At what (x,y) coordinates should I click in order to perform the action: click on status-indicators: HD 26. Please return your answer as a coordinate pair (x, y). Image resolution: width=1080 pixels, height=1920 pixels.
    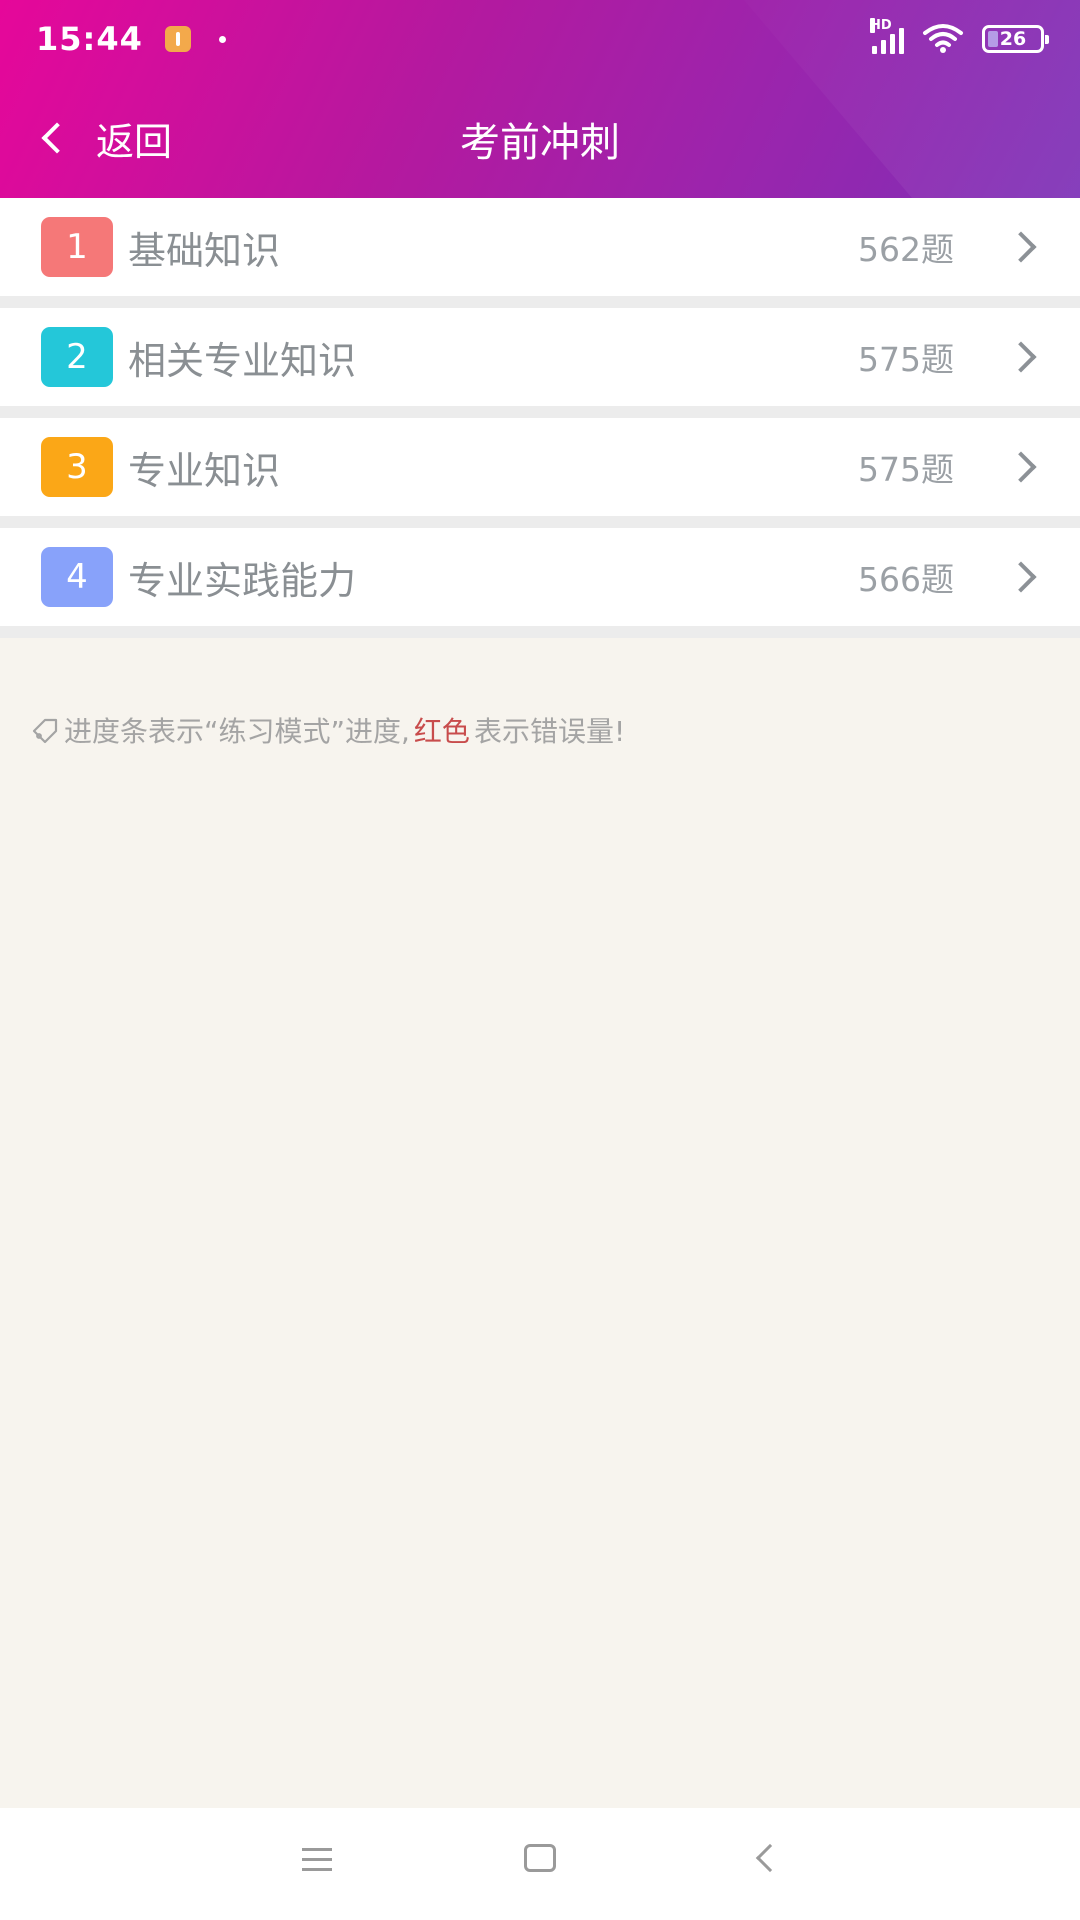
    Looking at the image, I should click on (959, 36).